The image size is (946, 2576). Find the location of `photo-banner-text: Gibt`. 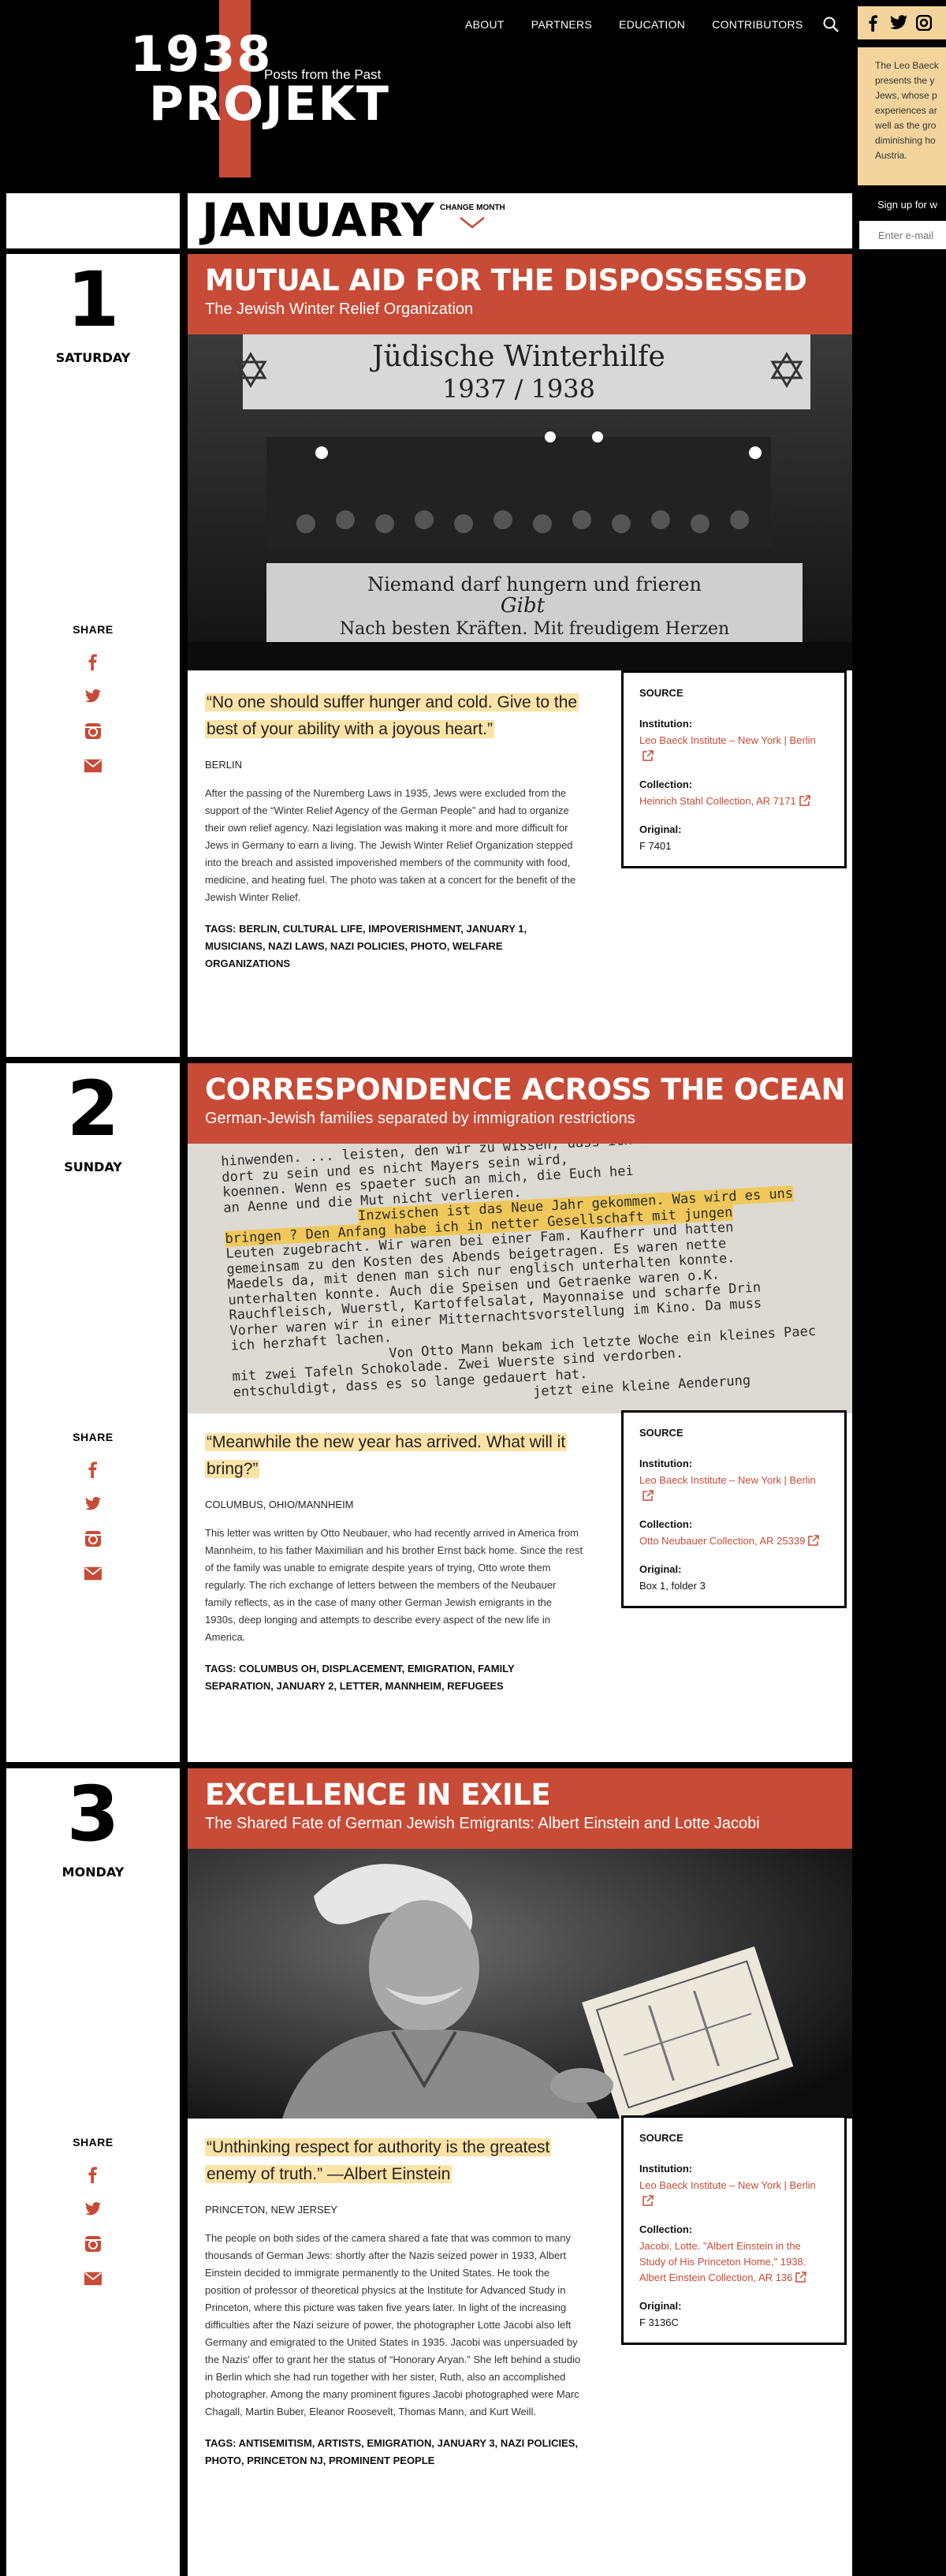

photo-banner-text: Gibt is located at coordinates (523, 606).